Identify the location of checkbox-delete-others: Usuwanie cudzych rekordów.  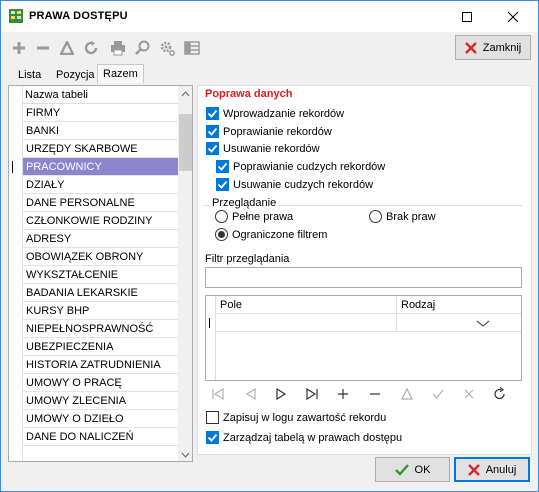
(294, 184).